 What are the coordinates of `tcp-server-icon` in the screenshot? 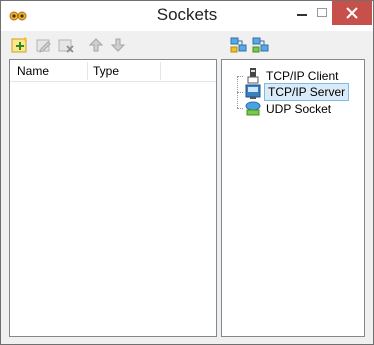 It's located at (253, 92).